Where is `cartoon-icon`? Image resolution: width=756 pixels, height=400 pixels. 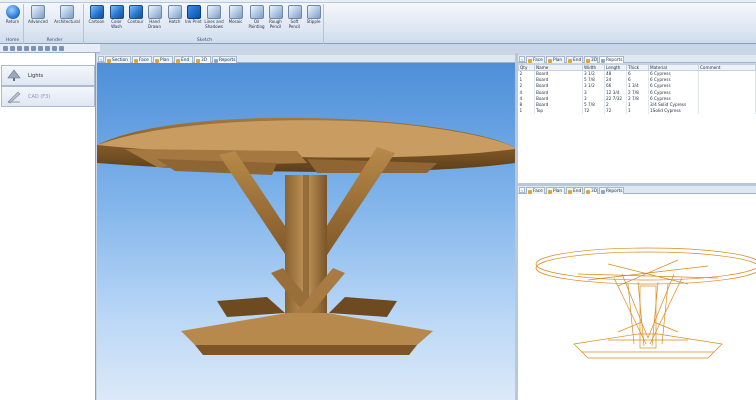 cartoon-icon is located at coordinates (96, 12).